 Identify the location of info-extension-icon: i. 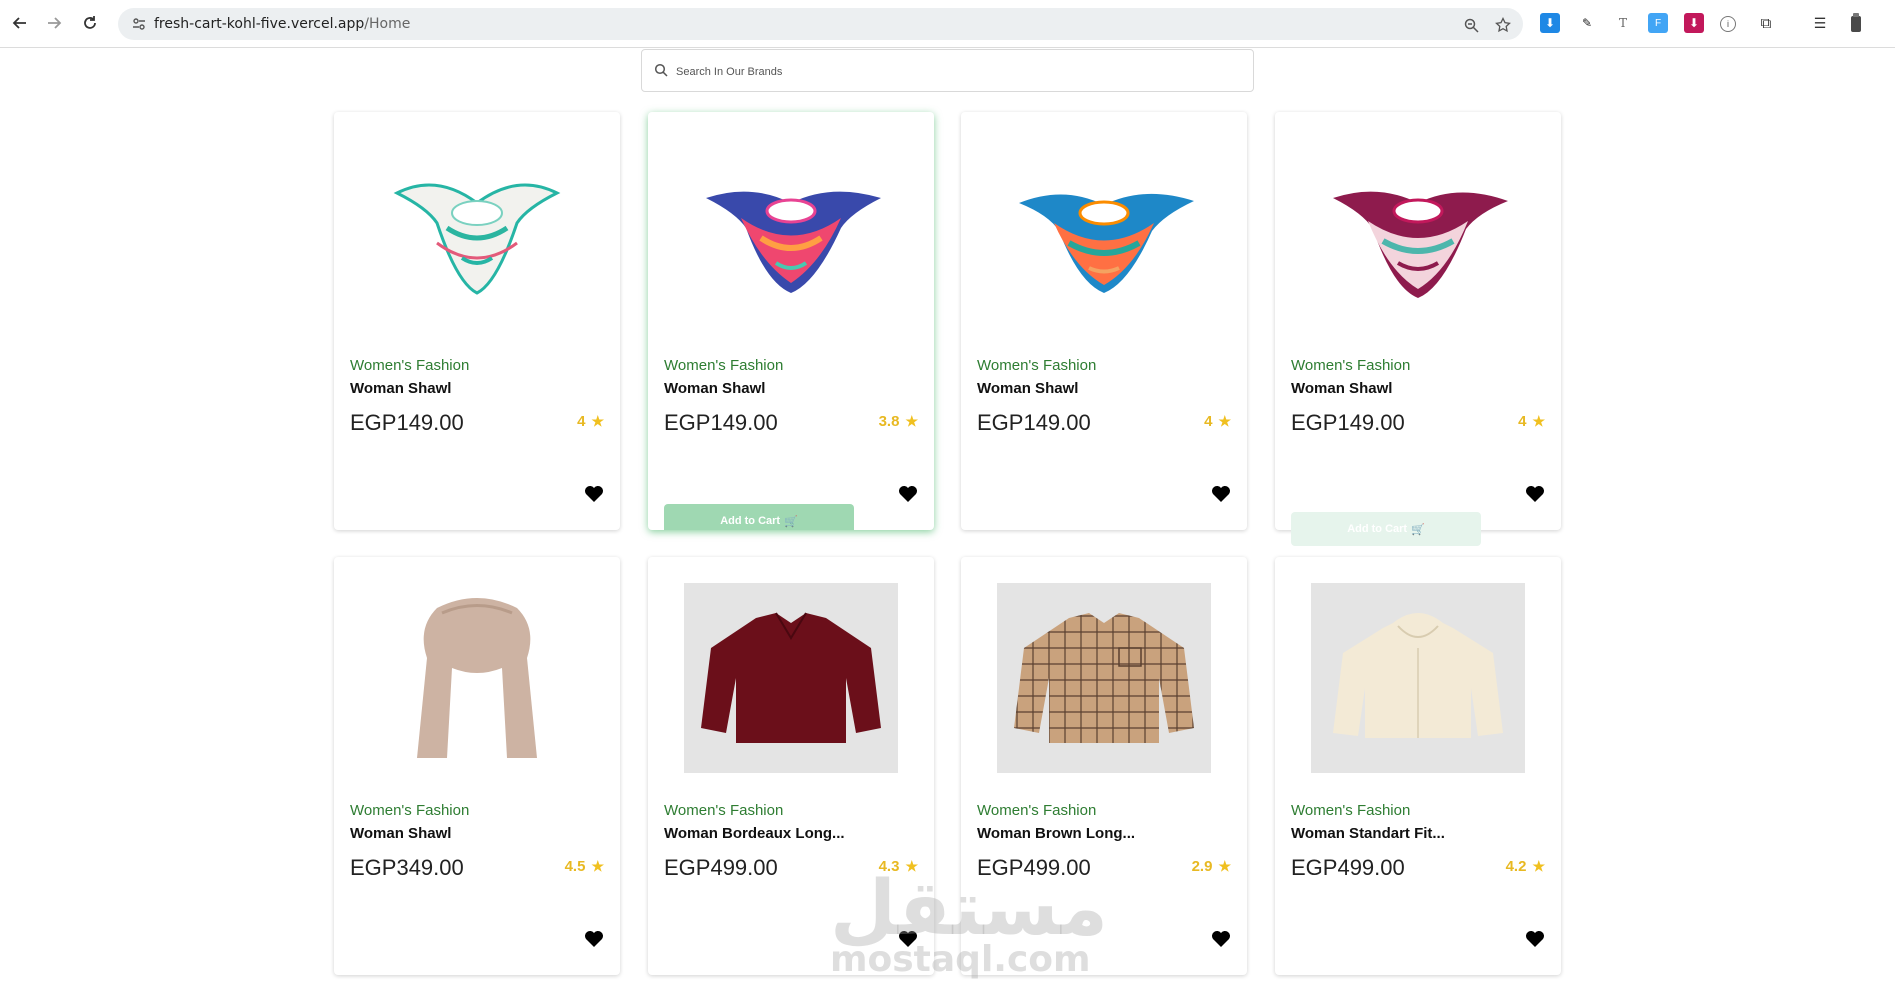
(1728, 24).